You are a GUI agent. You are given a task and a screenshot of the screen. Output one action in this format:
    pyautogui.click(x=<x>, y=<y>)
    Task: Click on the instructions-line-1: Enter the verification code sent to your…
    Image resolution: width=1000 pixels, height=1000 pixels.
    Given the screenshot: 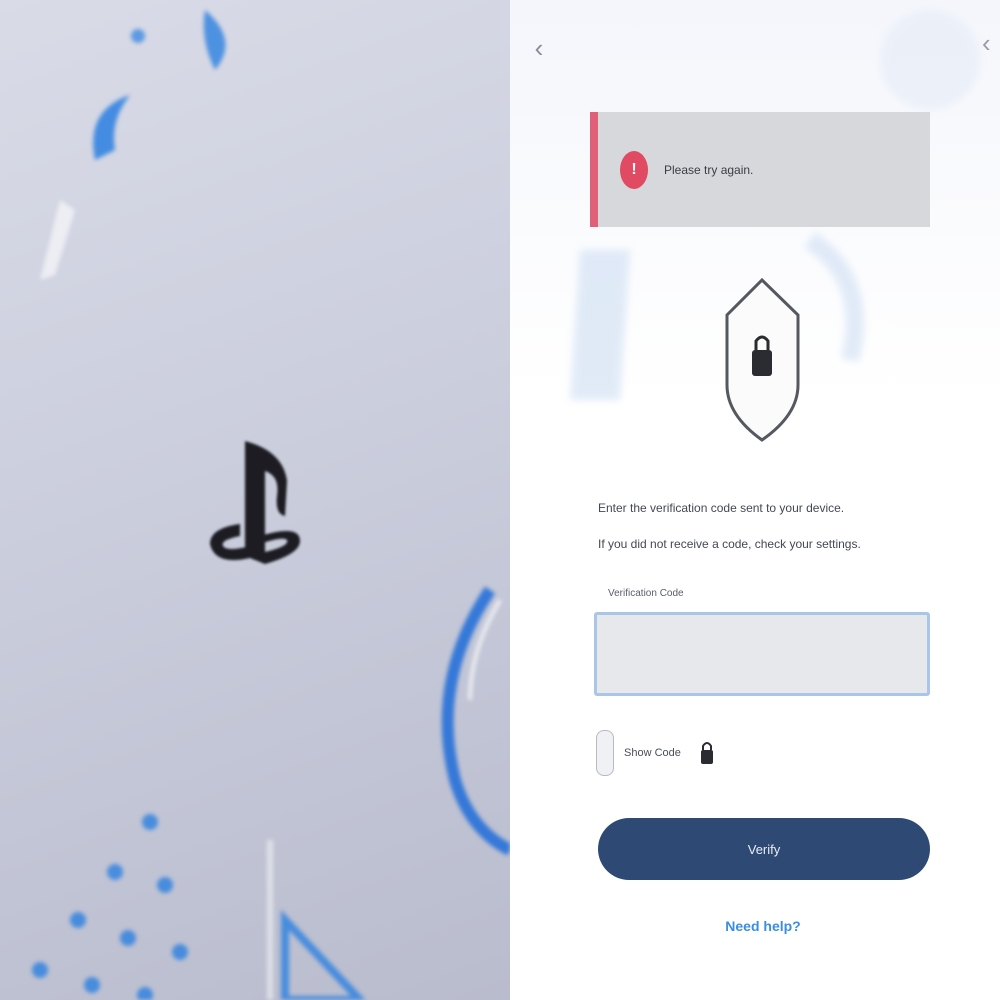 What is the action you would take?
    pyautogui.click(x=721, y=508)
    